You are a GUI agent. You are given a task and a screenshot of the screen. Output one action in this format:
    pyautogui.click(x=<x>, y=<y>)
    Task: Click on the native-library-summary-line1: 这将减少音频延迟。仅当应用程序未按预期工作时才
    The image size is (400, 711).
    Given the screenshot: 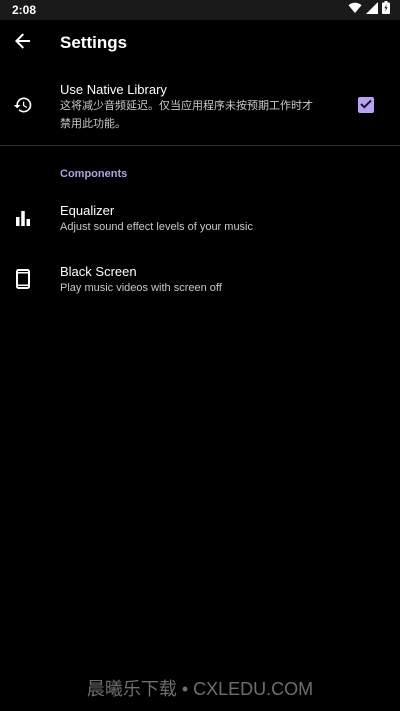 What is the action you would take?
    pyautogui.click(x=186, y=106)
    